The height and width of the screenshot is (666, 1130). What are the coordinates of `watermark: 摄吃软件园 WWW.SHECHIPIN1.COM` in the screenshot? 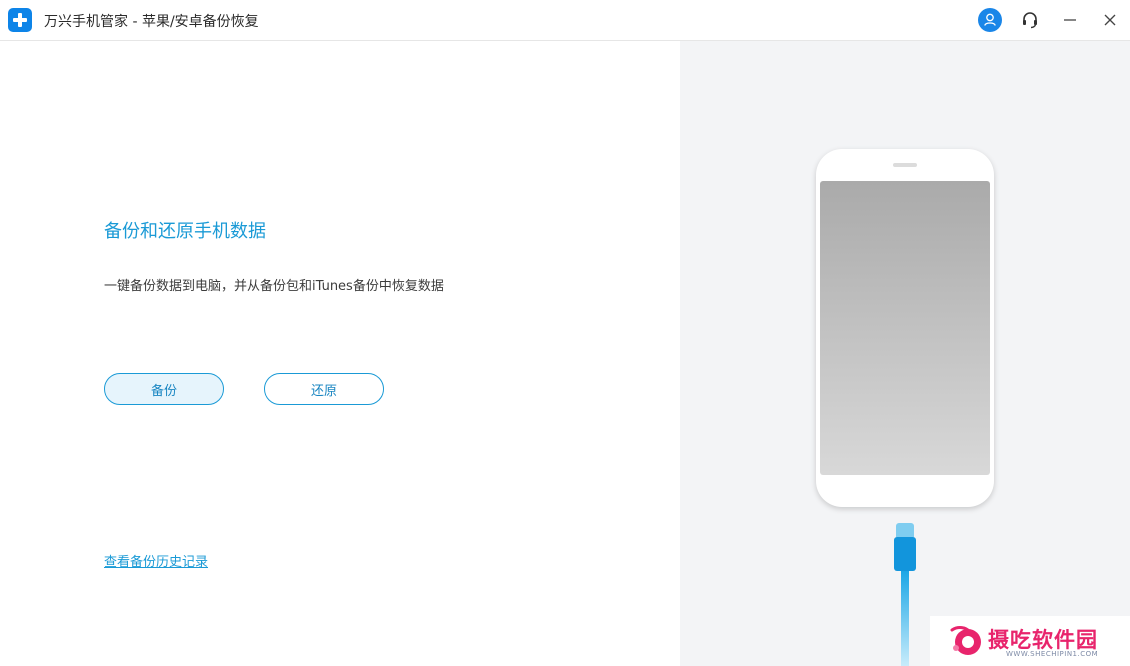 It's located at (1030, 641).